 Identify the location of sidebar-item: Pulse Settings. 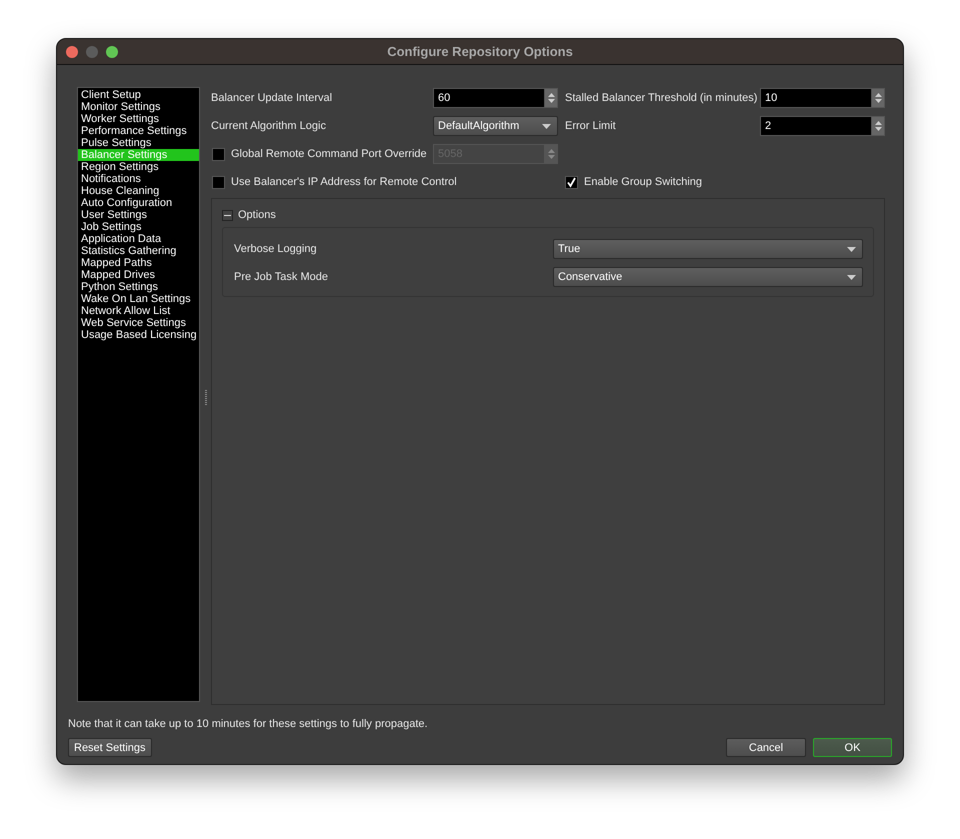
(138, 143).